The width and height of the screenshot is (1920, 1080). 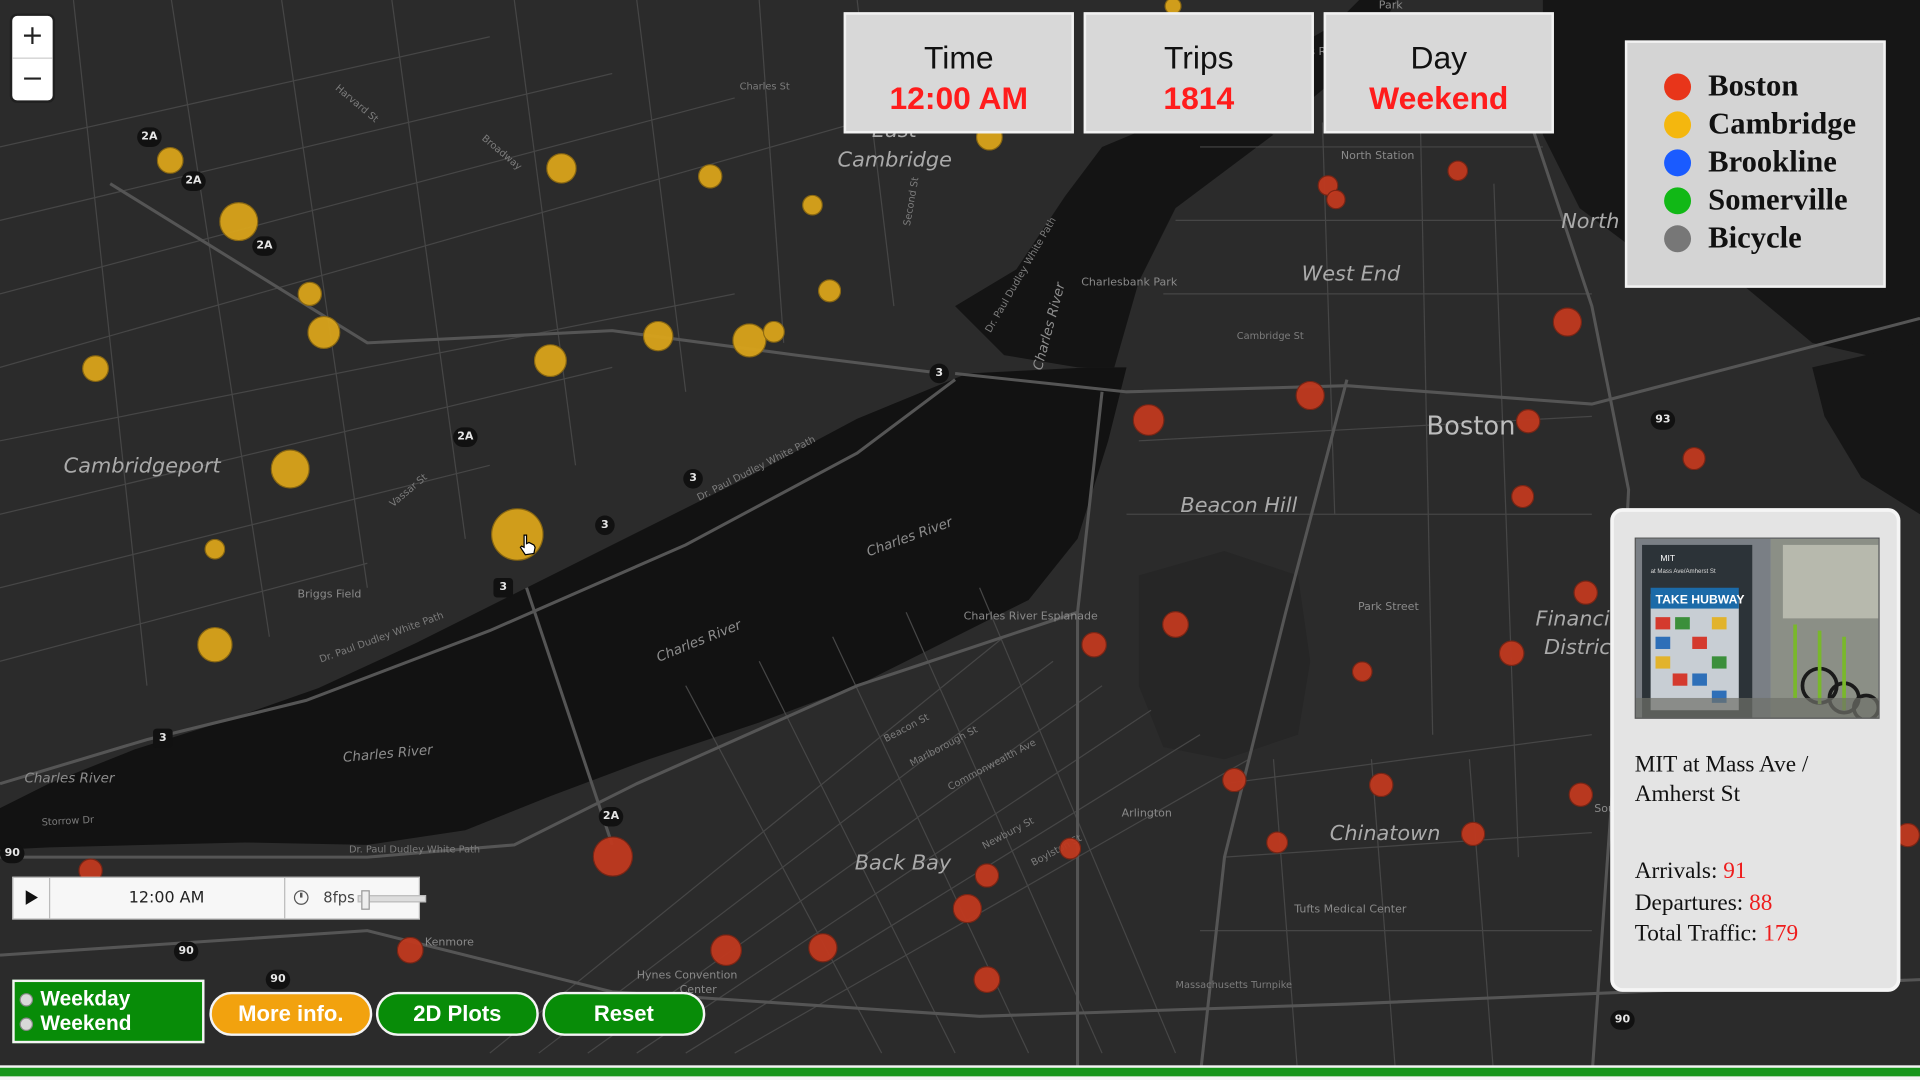 I want to click on weekday-option: Weekday, so click(x=110, y=999).